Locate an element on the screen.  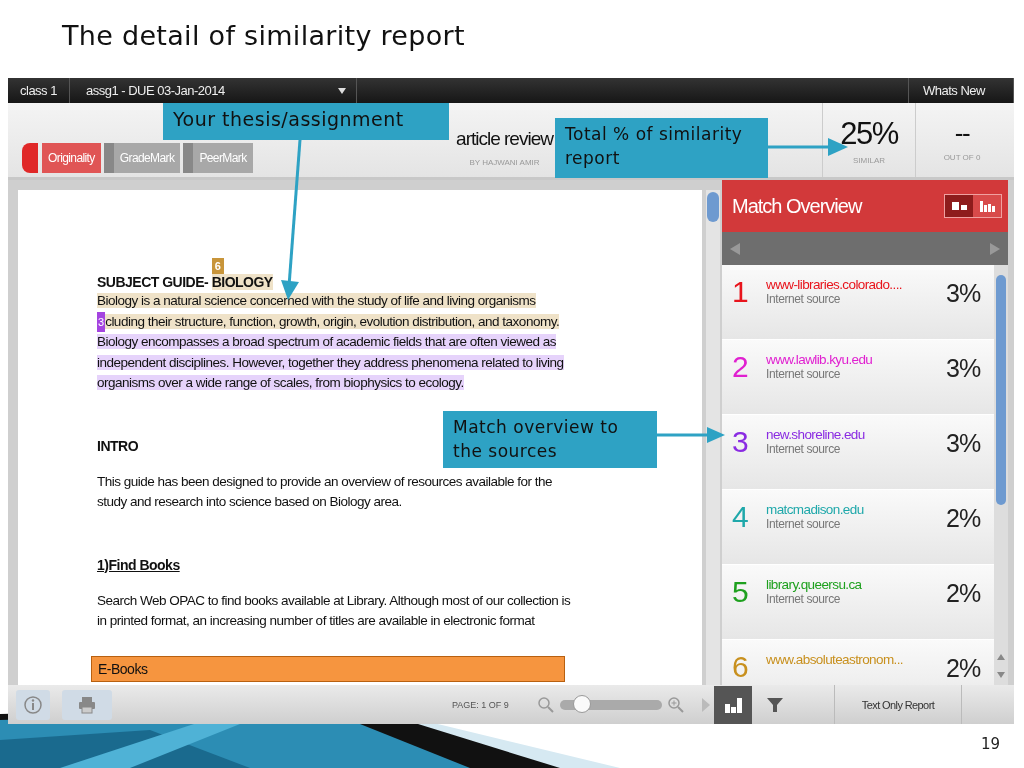
callout-label: Total % of similarity report is located at coordinates (661, 148).